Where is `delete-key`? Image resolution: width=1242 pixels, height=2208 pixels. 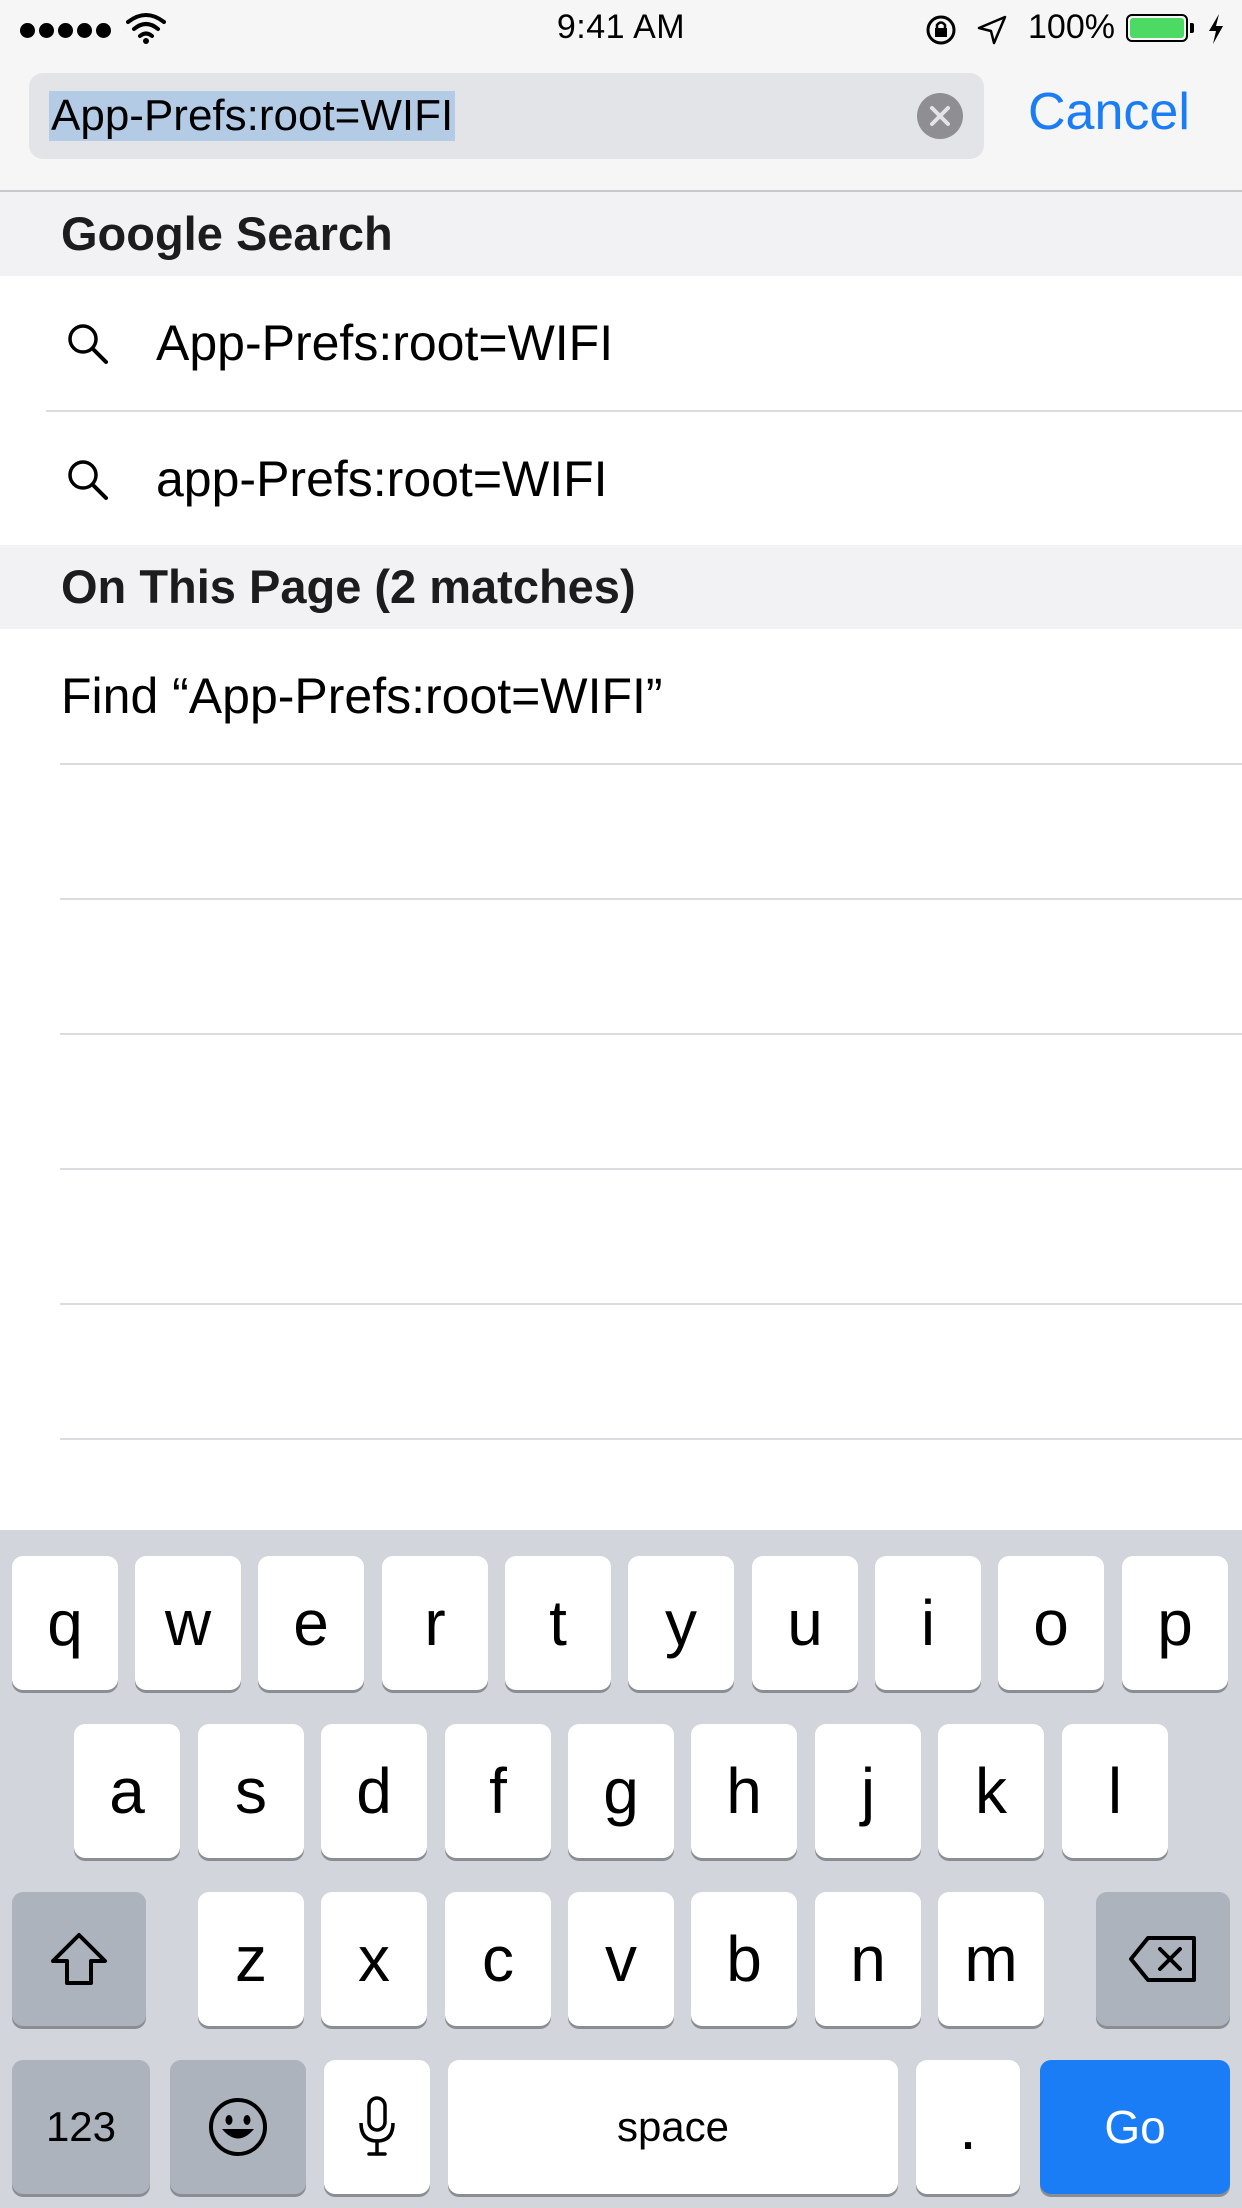 delete-key is located at coordinates (1163, 1959).